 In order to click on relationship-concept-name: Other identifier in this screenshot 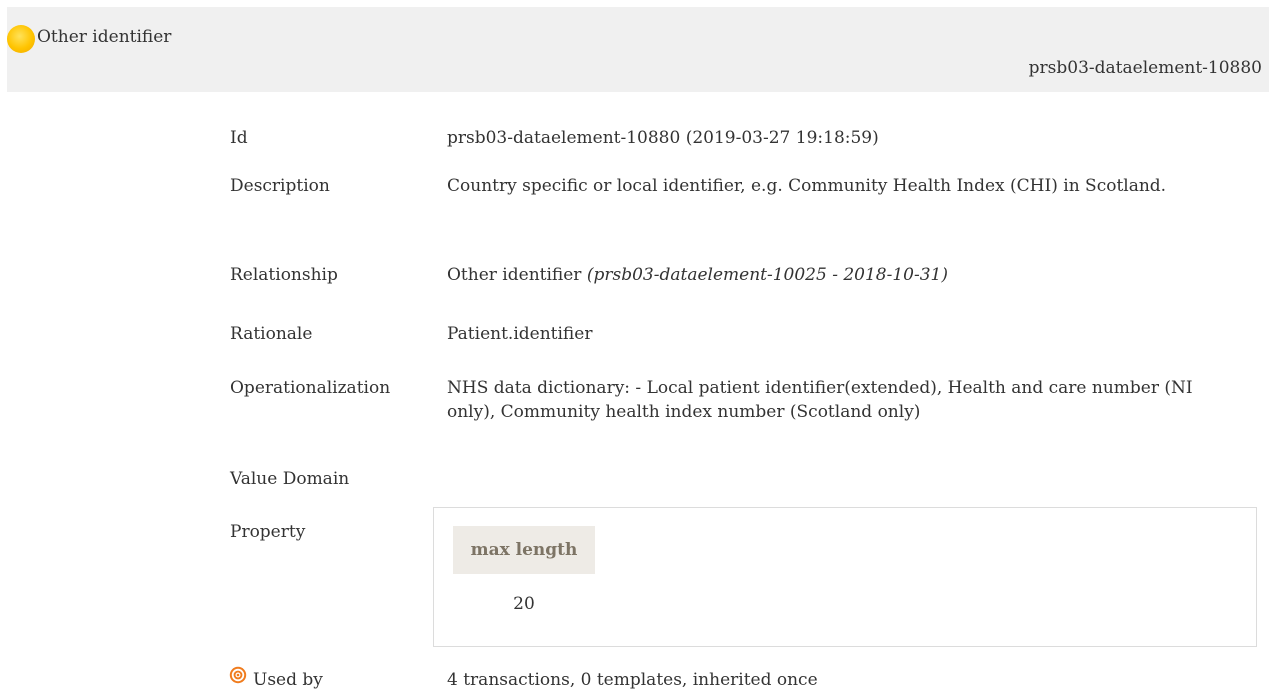, I will do `click(517, 275)`.